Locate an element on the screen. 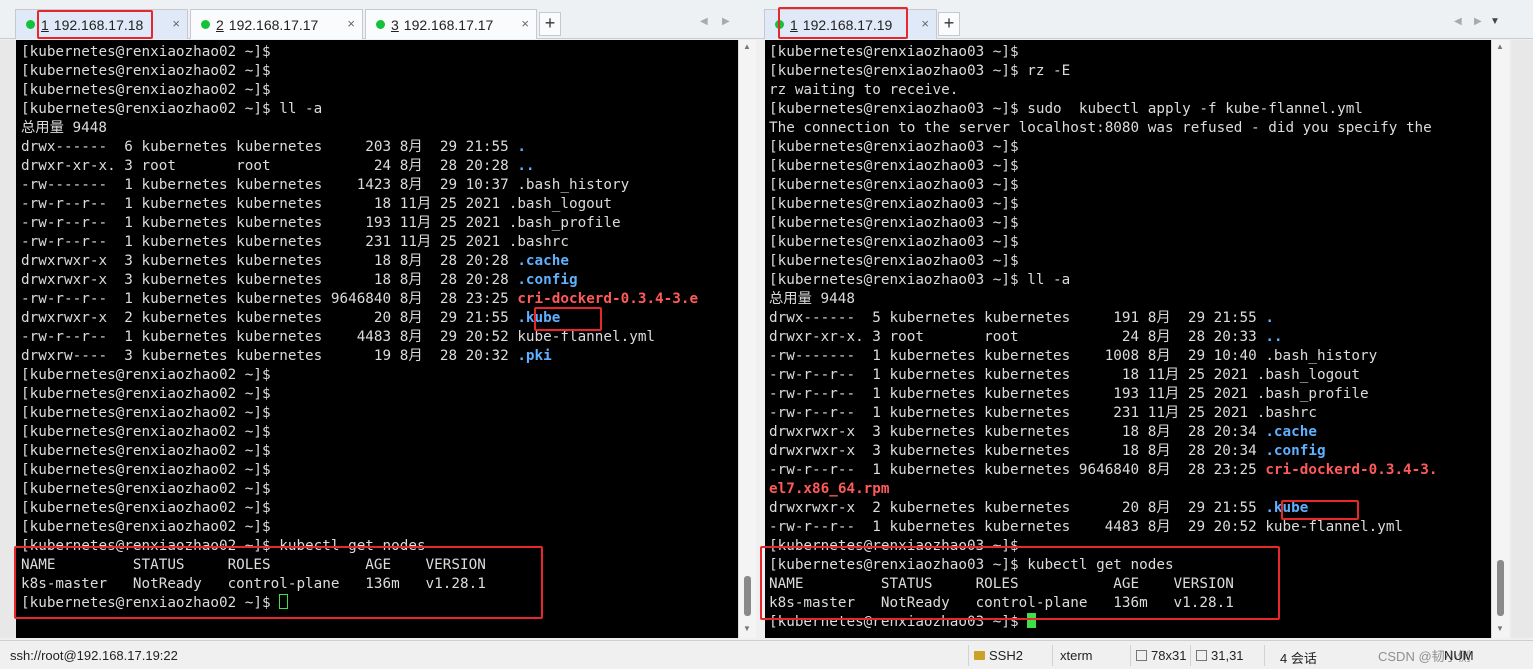  terminal-line: el7.x86_64.rpm is located at coordinates (1134, 489).